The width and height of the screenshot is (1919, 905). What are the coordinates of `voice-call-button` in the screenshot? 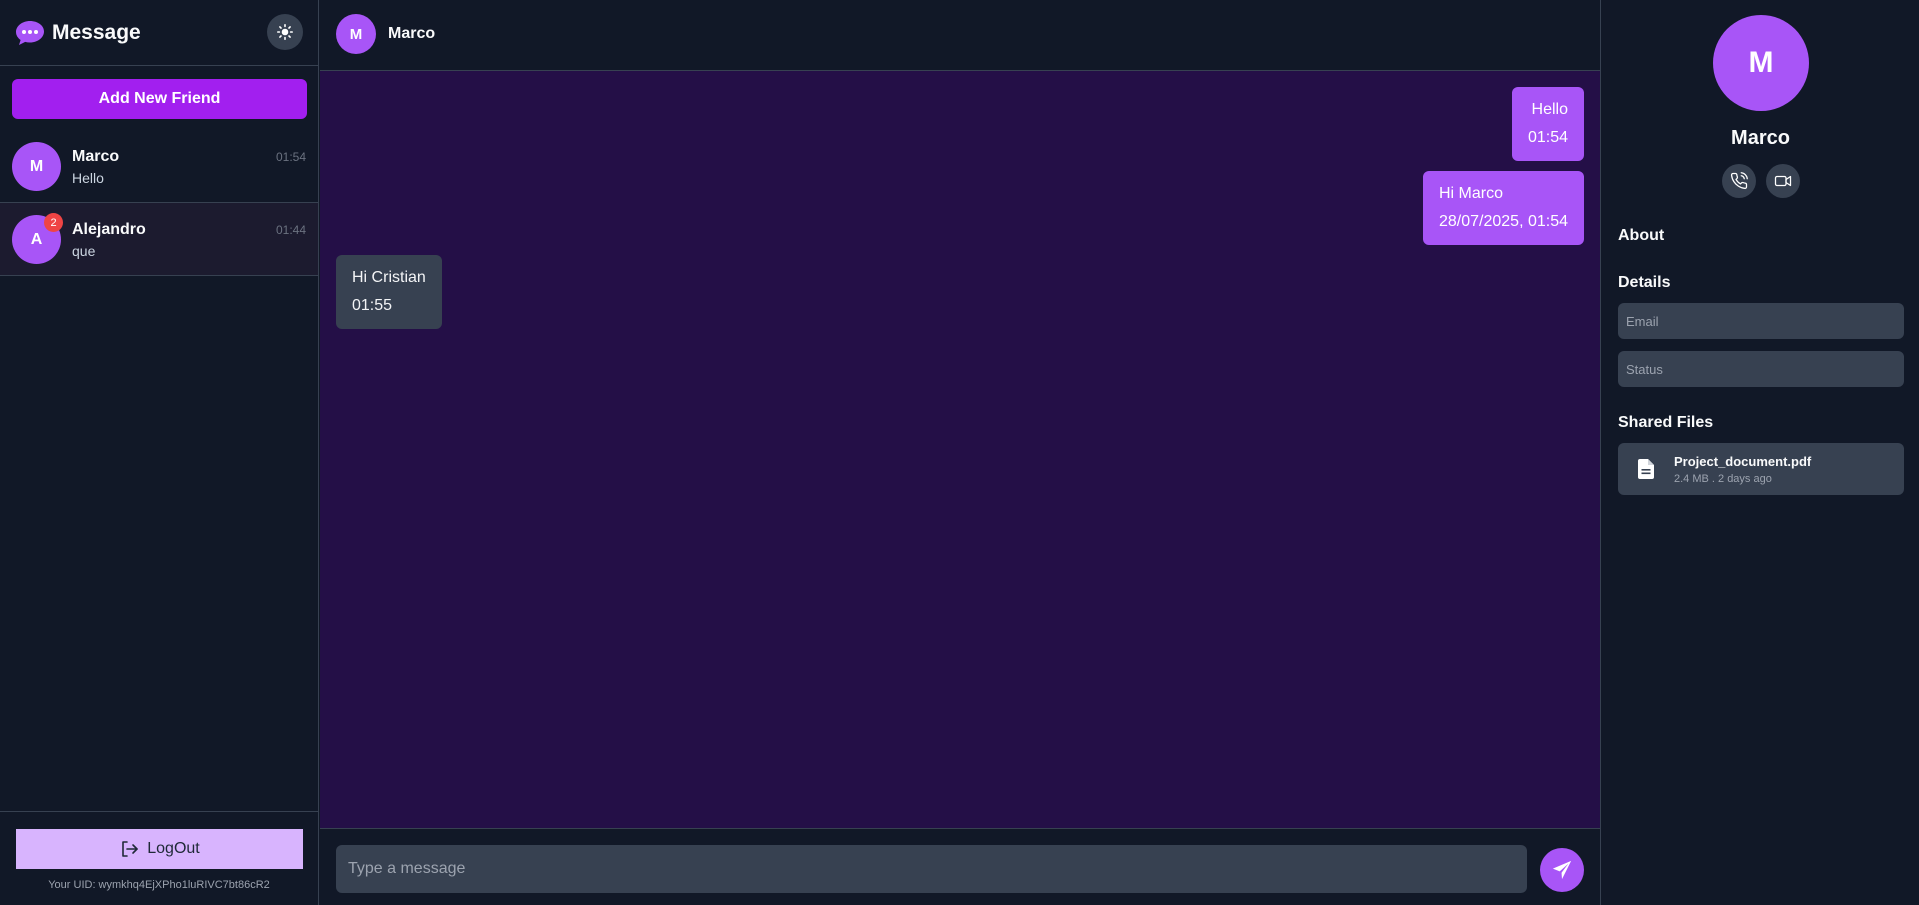 It's located at (1739, 181).